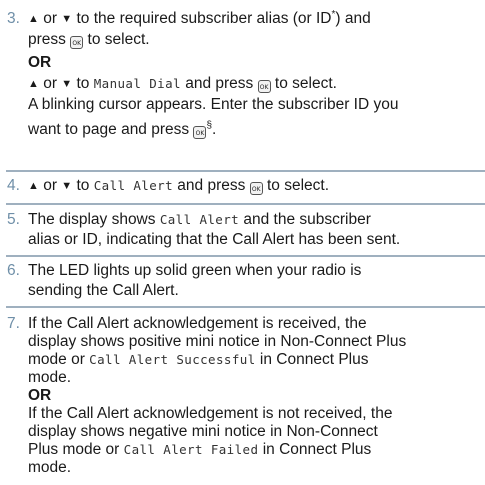 This screenshot has width=485, height=485. I want to click on step-7-line-9: mode., so click(50, 467).